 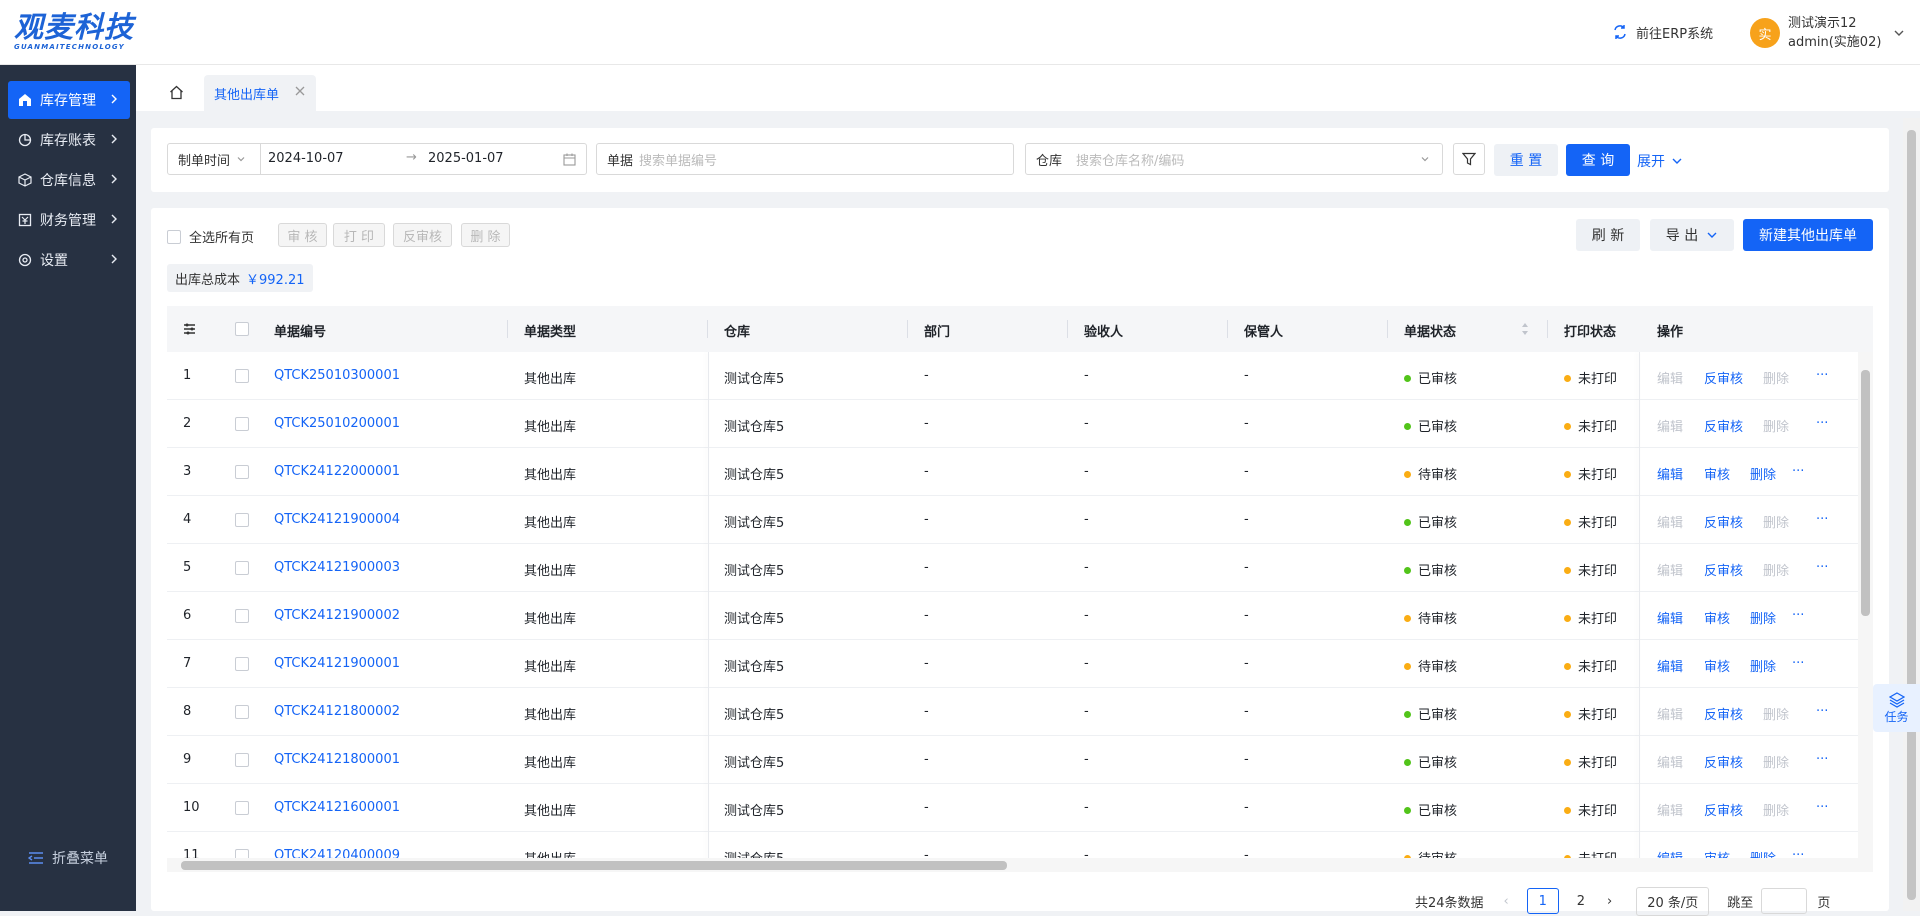 What do you see at coordinates (1662, 32) in the screenshot?
I see `go-erp-link: 前往ERP系统` at bounding box center [1662, 32].